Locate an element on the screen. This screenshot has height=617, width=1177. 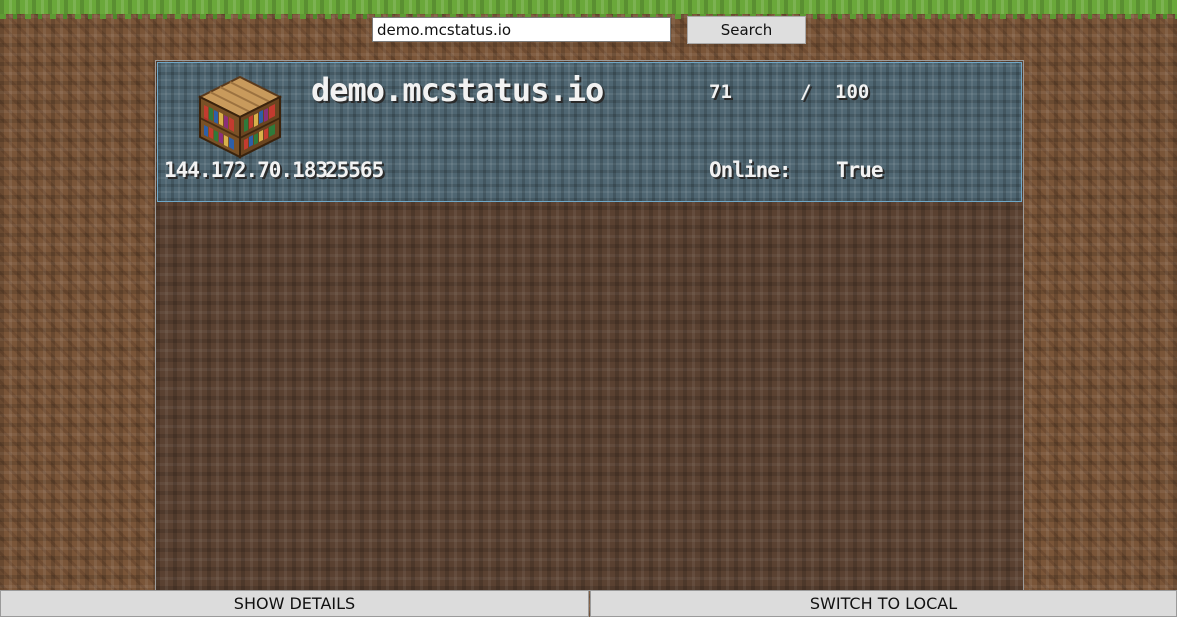
players-max-count: 100 is located at coordinates (852, 92).